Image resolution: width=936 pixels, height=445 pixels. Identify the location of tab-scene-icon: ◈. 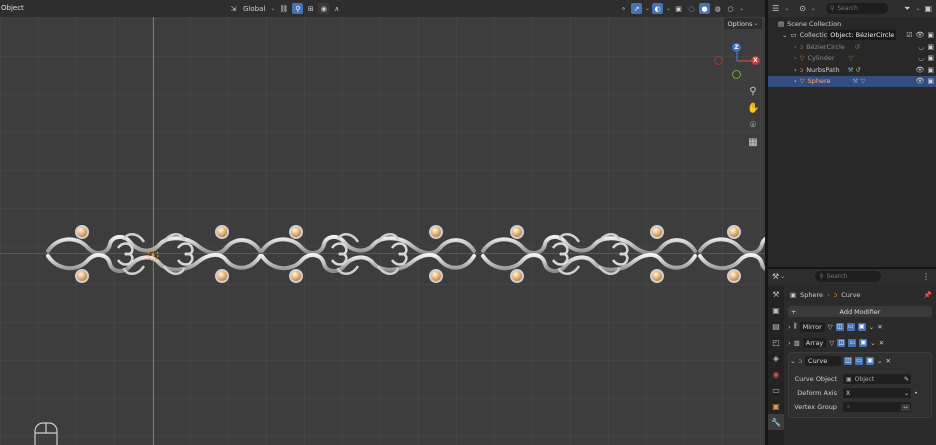
(776, 358).